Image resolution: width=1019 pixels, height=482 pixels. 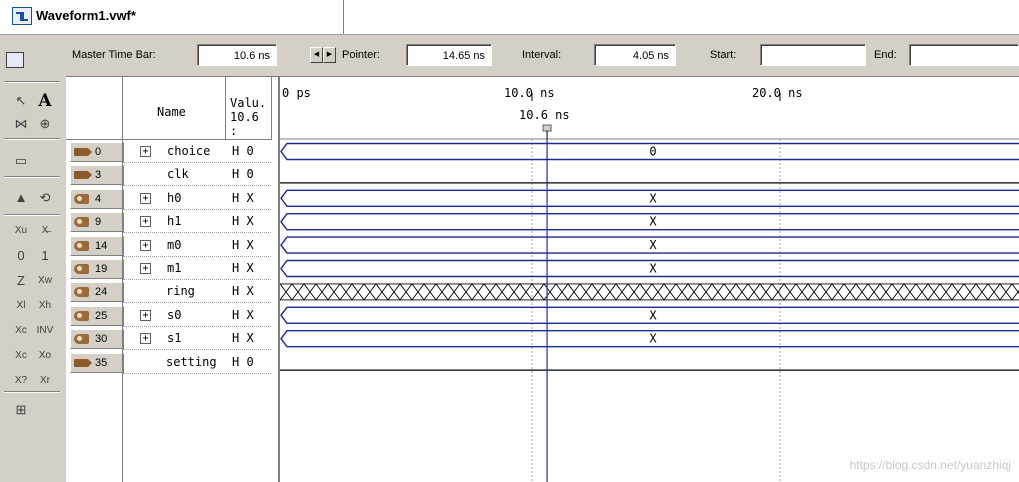 I want to click on signal-id-cell: 30, so click(x=97, y=339).